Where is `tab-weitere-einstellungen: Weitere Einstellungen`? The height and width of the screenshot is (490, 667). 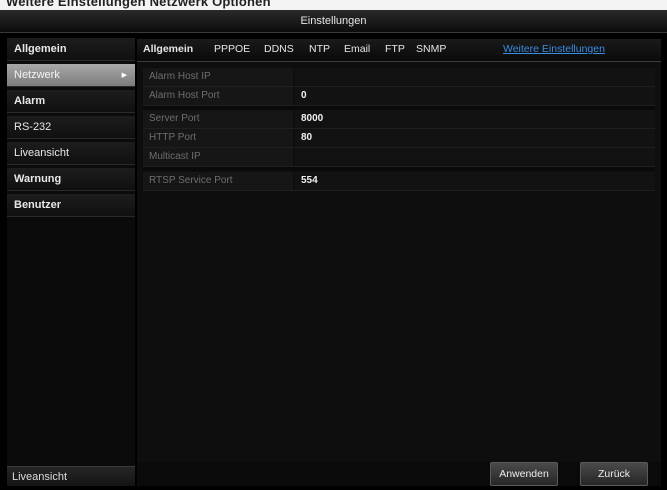
tab-weitere-einstellungen: Weitere Einstellungen is located at coordinates (554, 50).